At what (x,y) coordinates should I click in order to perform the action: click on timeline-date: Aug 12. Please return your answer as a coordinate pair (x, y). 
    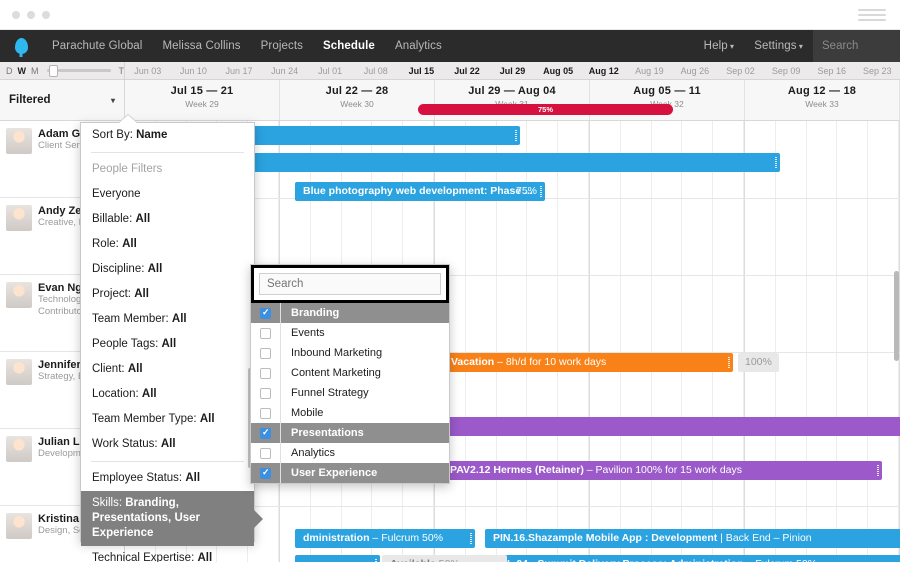
    Looking at the image, I should click on (604, 71).